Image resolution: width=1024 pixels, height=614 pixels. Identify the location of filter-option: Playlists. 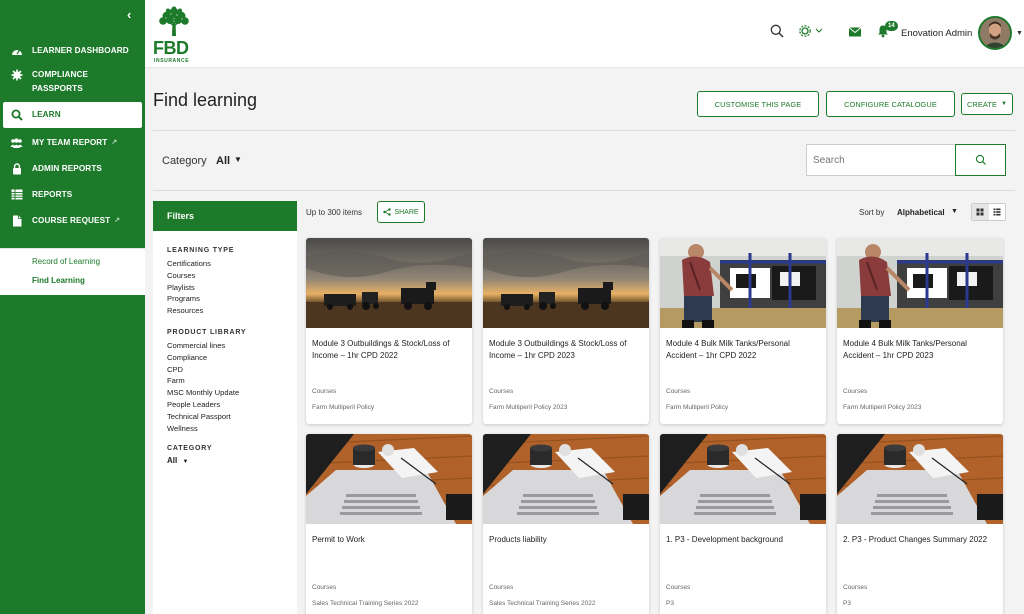
(232, 288).